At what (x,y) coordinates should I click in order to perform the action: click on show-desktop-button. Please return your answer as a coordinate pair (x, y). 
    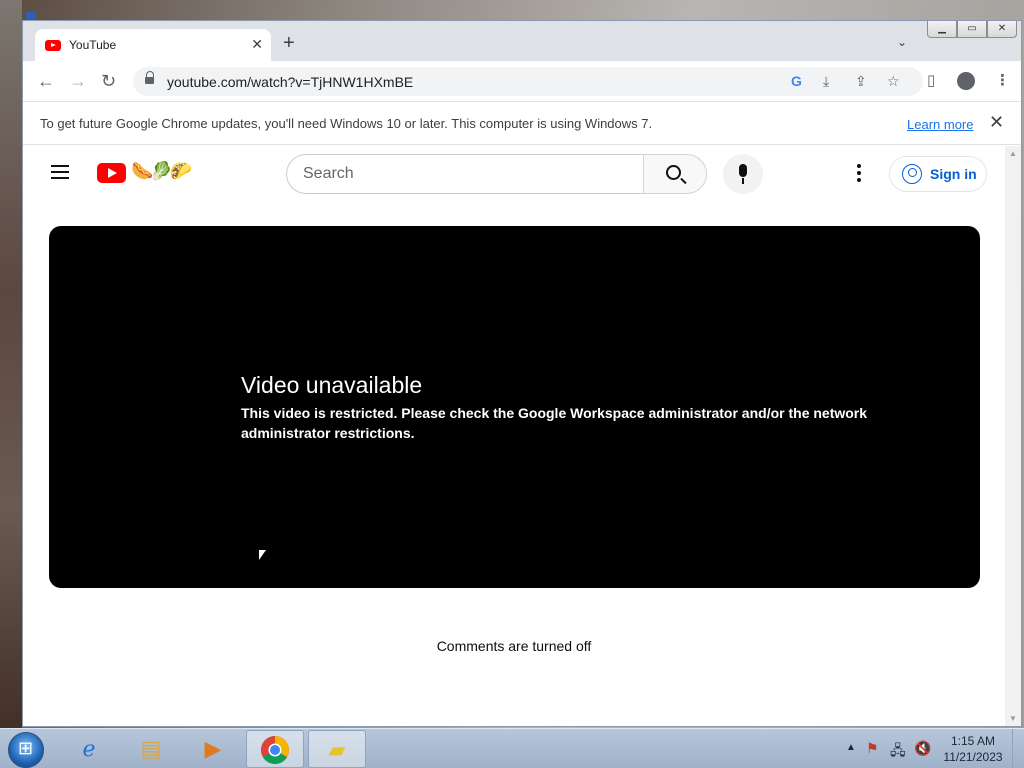
    Looking at the image, I should click on (1018, 748).